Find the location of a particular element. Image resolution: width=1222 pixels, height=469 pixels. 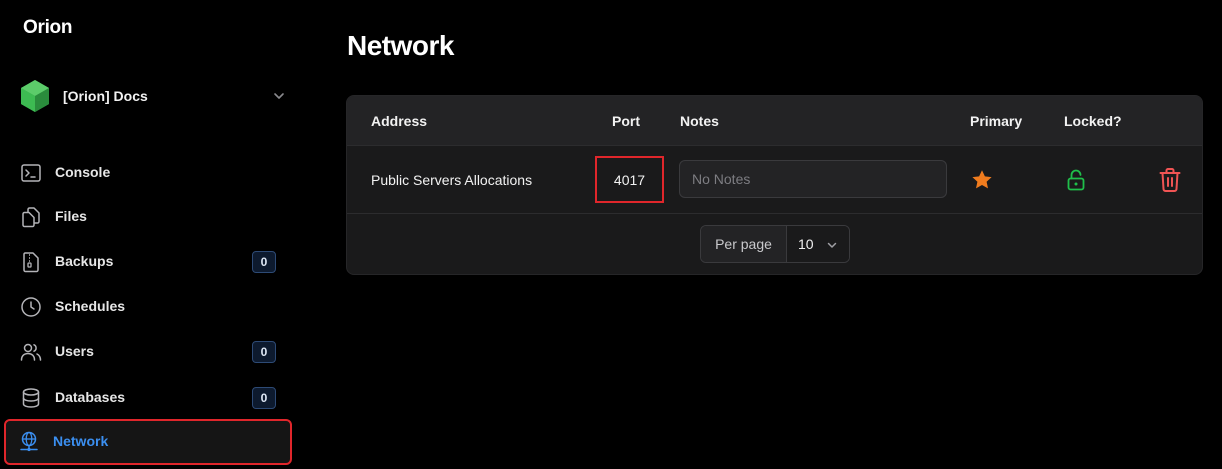

sidebar-item-label: Databases is located at coordinates (90, 397).